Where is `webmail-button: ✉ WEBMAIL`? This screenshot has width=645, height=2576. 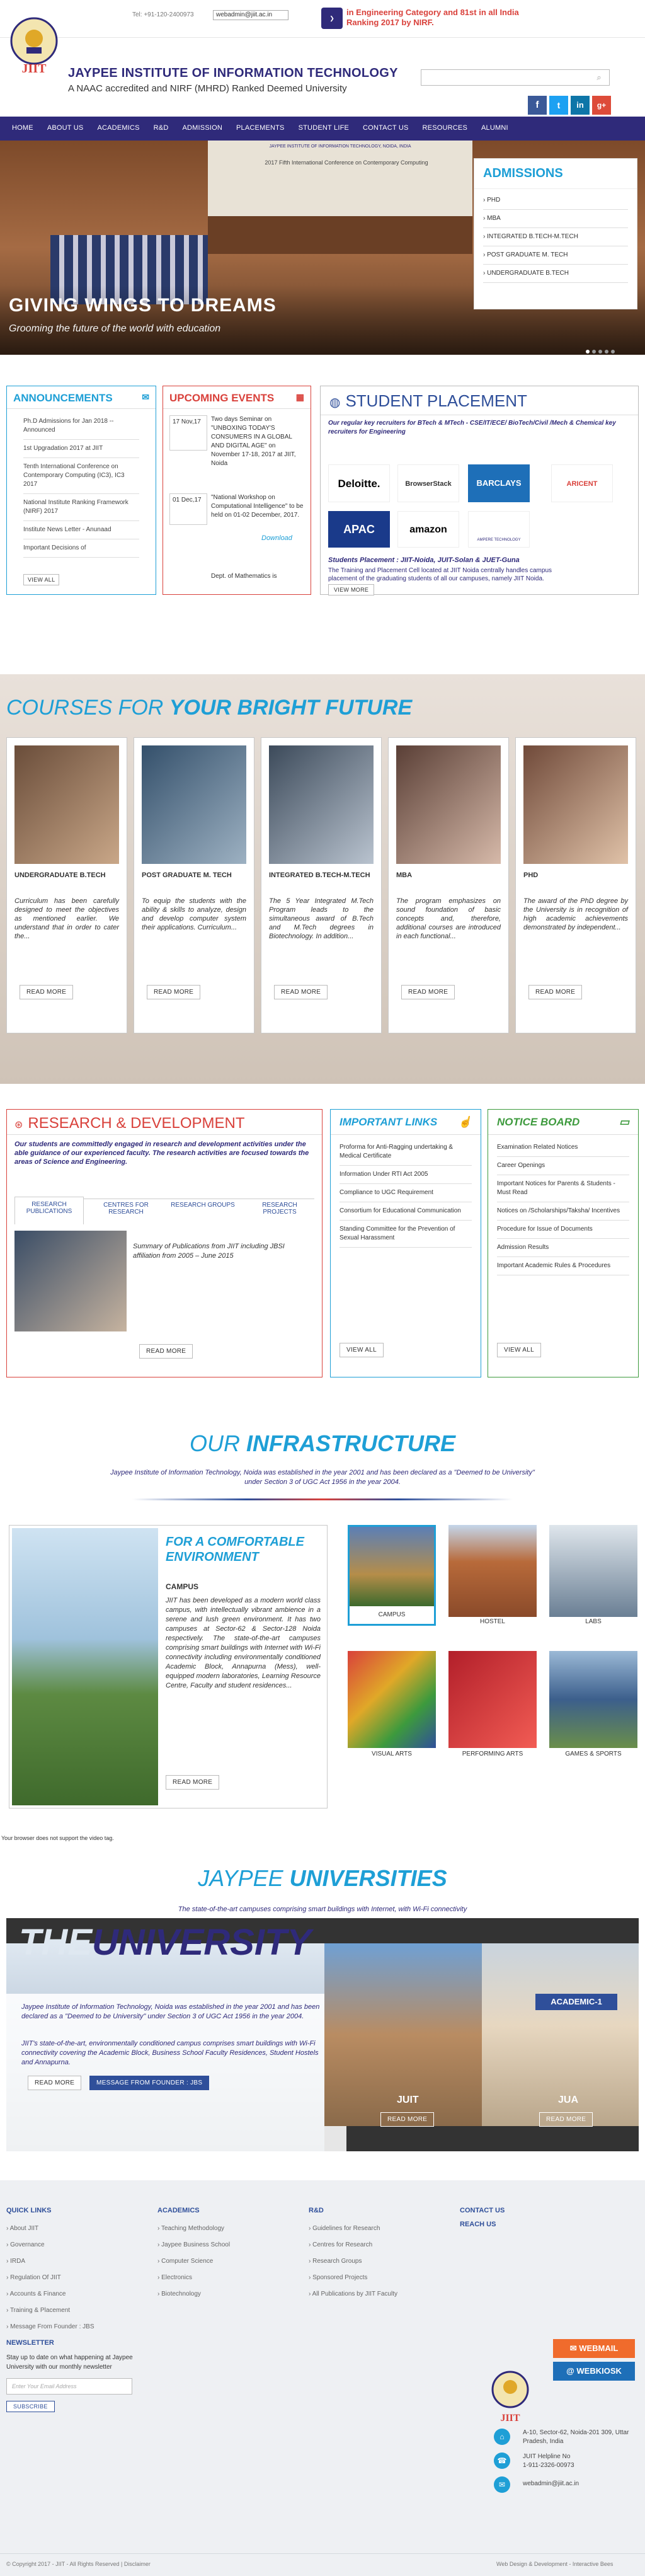 webmail-button: ✉ WEBMAIL is located at coordinates (594, 2348).